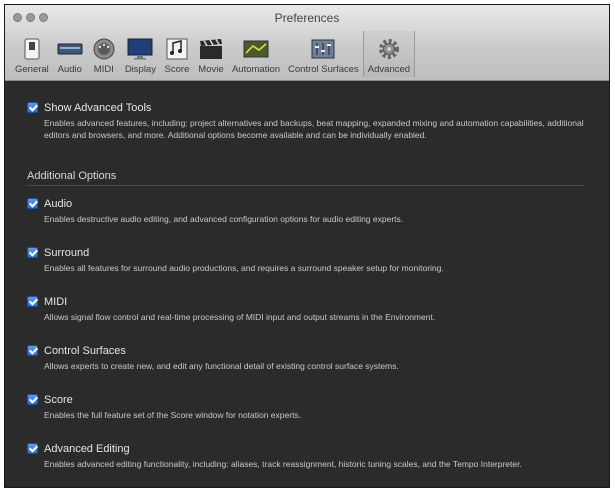 The height and width of the screenshot is (493, 615). Describe the element at coordinates (58, 400) in the screenshot. I see `score-label: Score` at that location.